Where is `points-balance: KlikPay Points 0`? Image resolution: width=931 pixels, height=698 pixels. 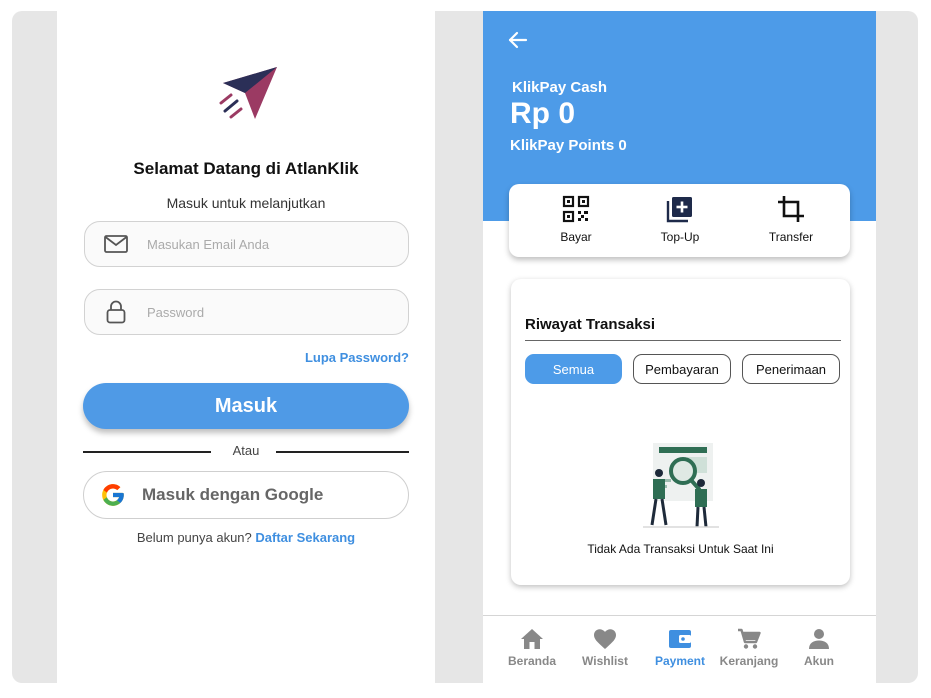
points-balance: KlikPay Points 0 is located at coordinates (568, 145).